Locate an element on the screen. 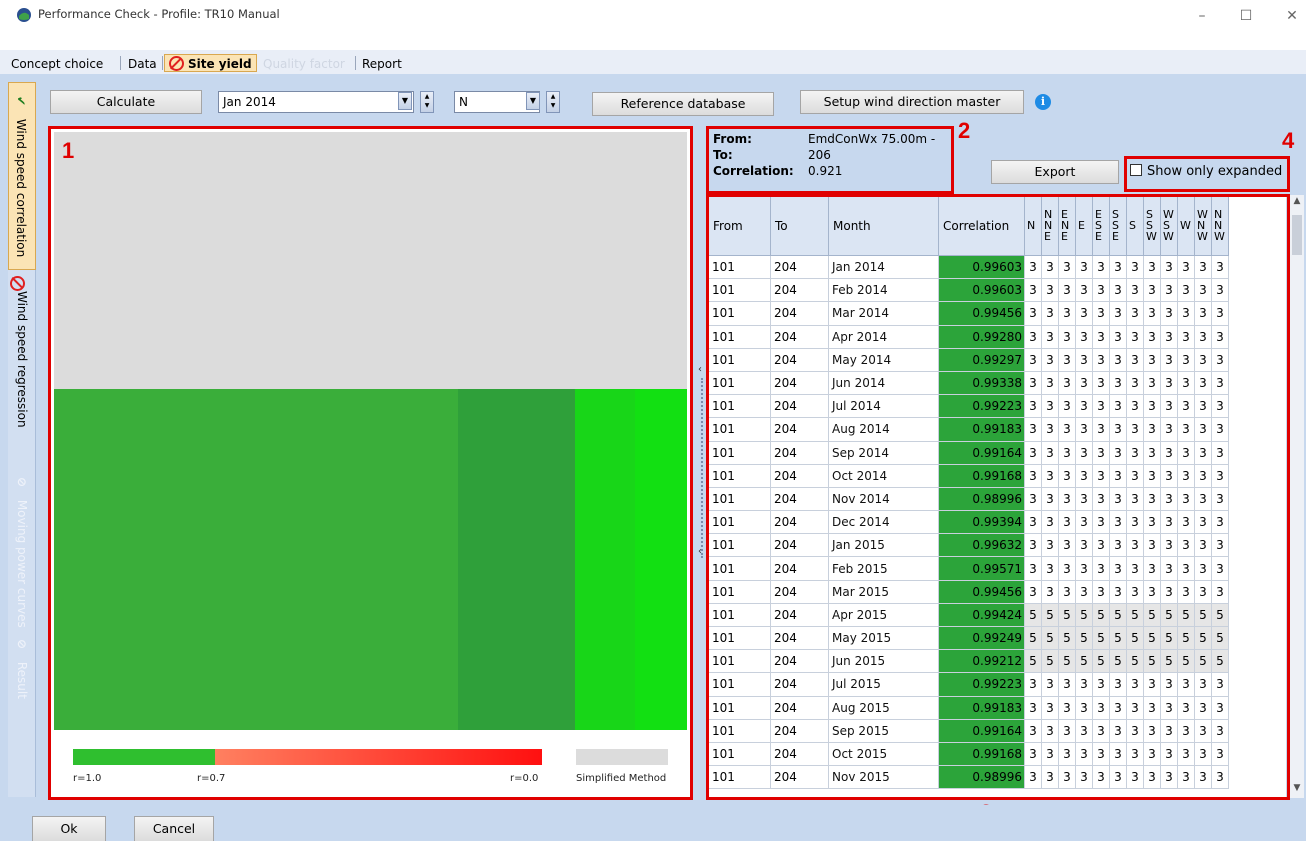 Image resolution: width=1306 pixels, height=841 pixels. table-row: 101 204 Sep 2015 0.99164 3 3 3 3 3 3 3 3 3 3 3 3 is located at coordinates (968, 730).